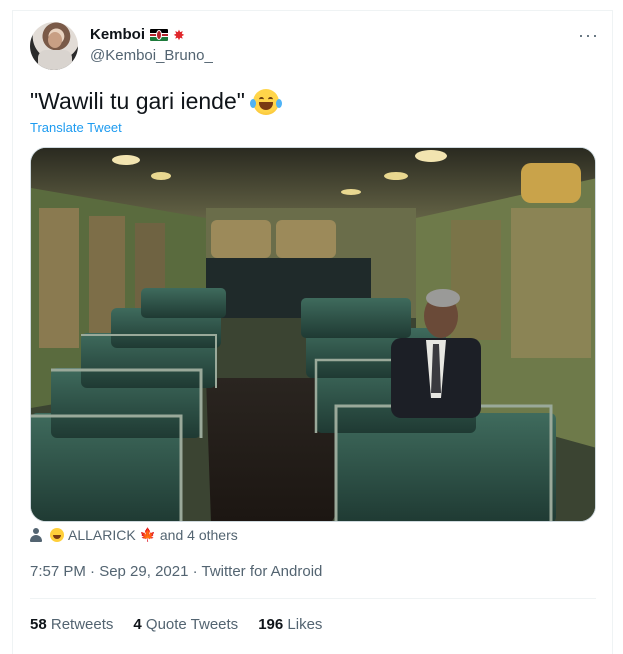 The width and height of the screenshot is (623, 654). Describe the element at coordinates (305, 624) in the screenshot. I see `likes-label: Likes` at that location.